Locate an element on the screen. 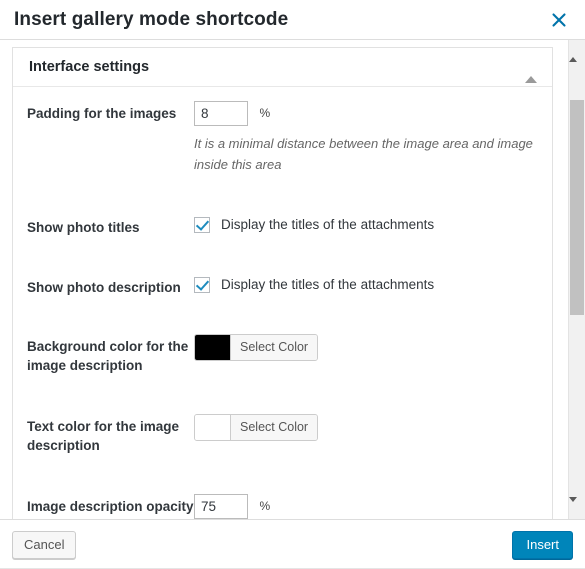 This screenshot has height=569, width=585. field-label-text-color: Text color for the image description is located at coordinates (103, 436).